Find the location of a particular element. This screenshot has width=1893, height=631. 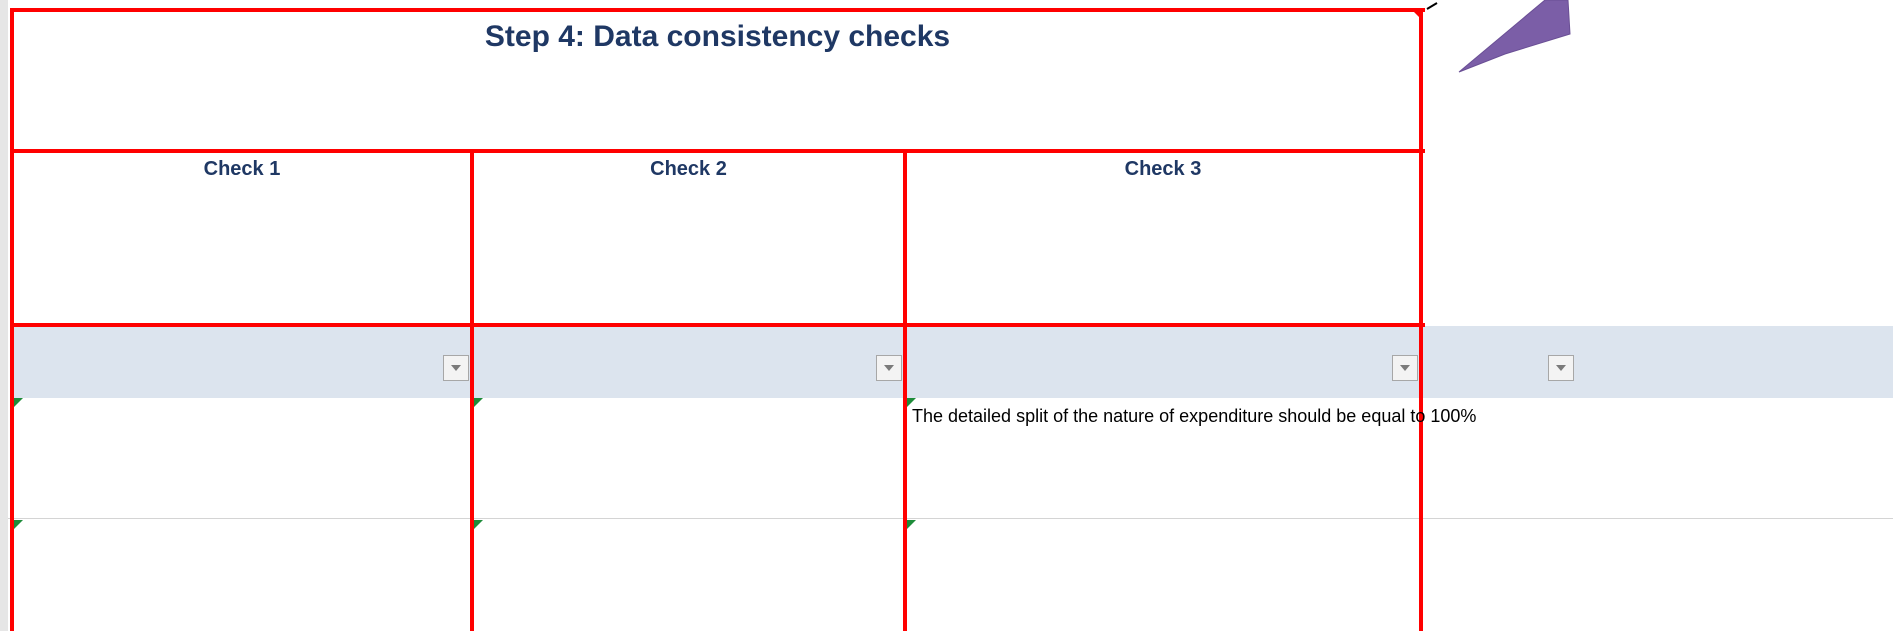

column-header-check-2: Check 2 is located at coordinates (688, 169).